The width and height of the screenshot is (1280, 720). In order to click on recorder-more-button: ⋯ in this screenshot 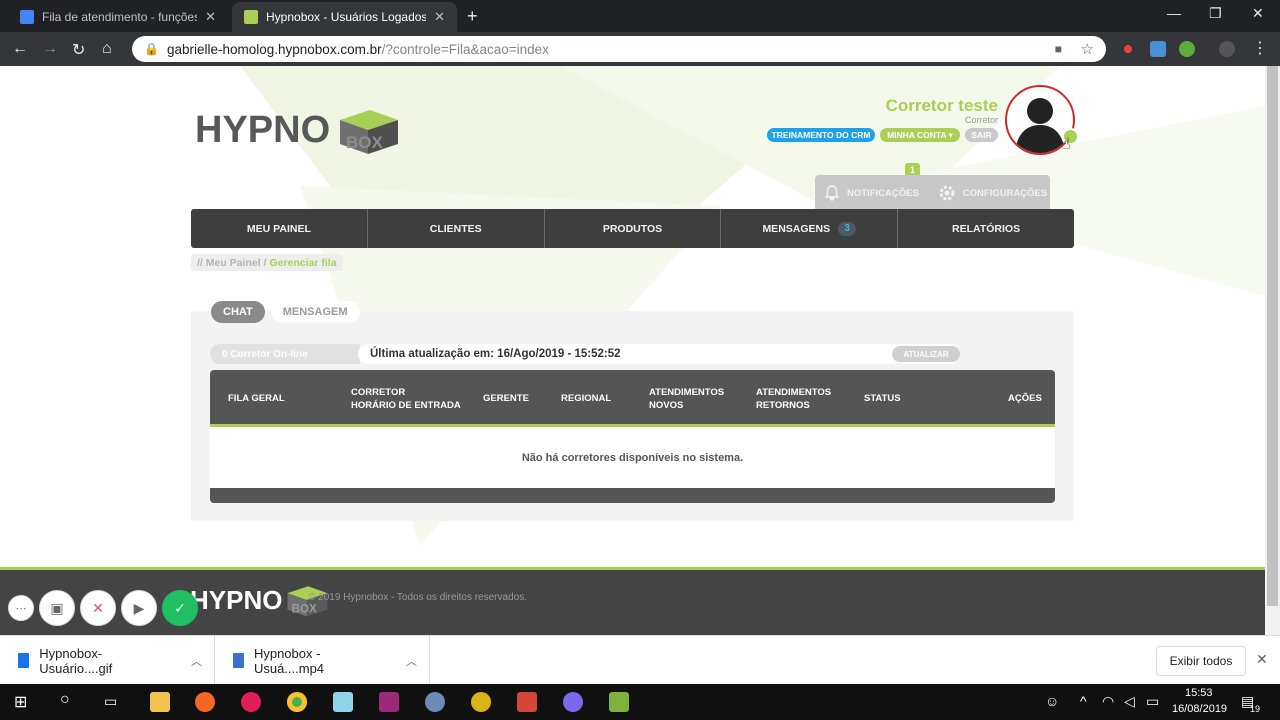, I will do `click(21, 608)`.